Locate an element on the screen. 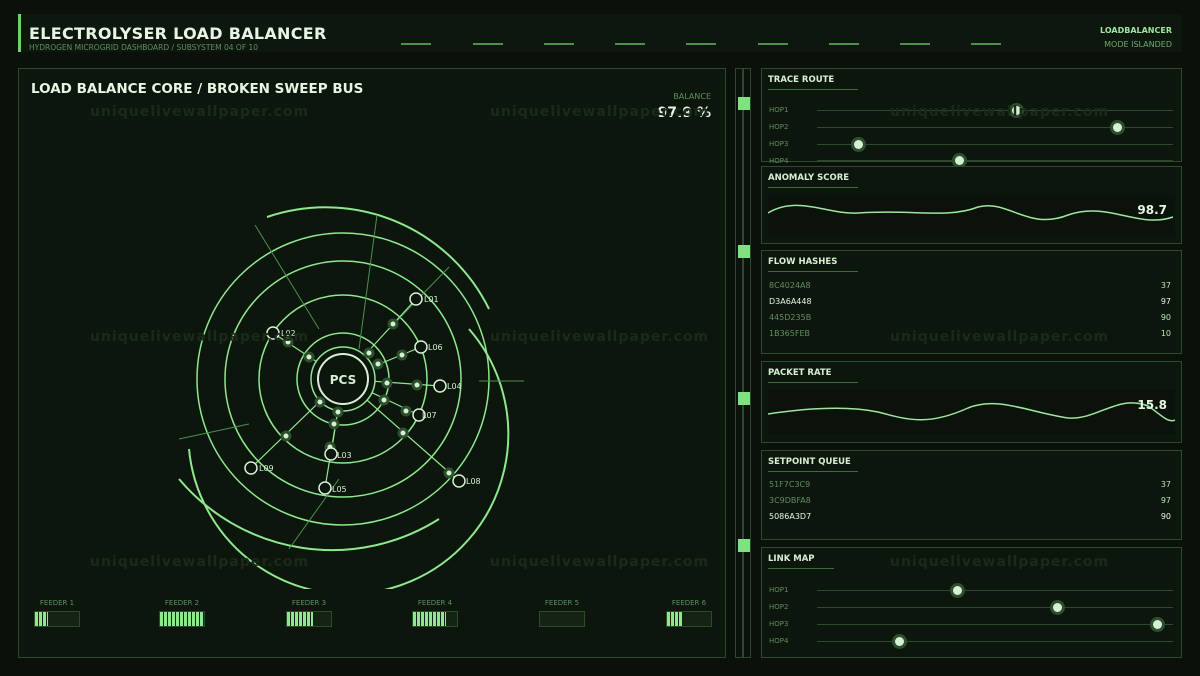 Image resolution: width=1200 pixels, height=676 pixels. feeder-1: FEEDER 1 is located at coordinates (57, 613).